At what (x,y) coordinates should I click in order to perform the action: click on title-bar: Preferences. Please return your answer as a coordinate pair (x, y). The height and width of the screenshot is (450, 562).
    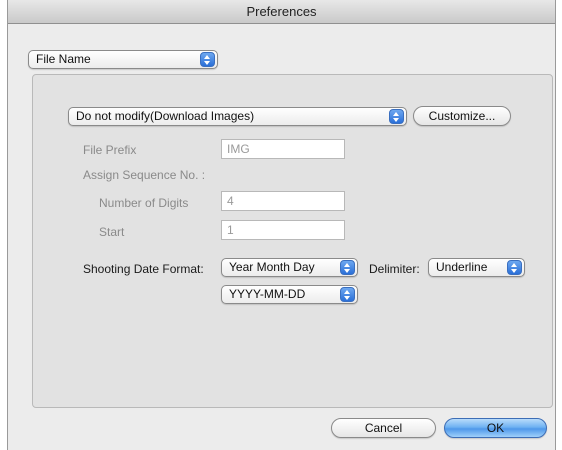
    Looking at the image, I should click on (281, 12).